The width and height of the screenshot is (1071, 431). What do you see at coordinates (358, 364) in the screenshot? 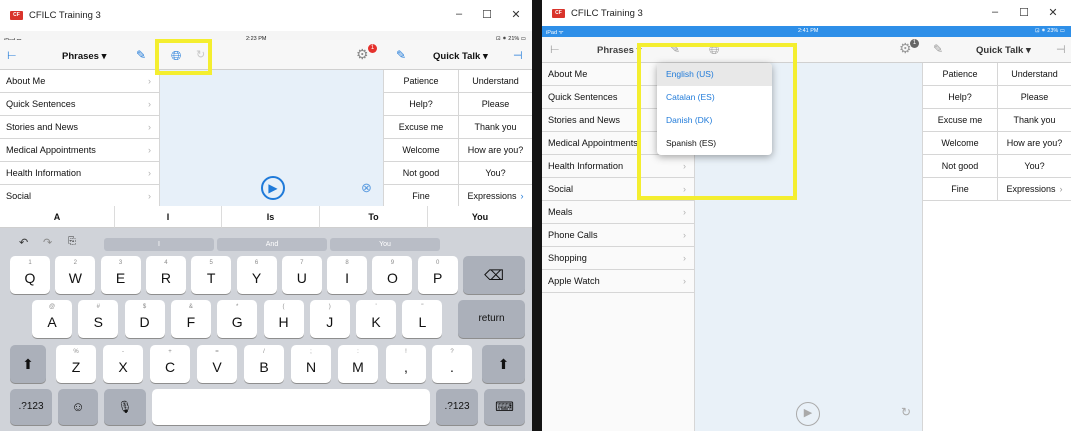
I see `key-m: :M` at bounding box center [358, 364].